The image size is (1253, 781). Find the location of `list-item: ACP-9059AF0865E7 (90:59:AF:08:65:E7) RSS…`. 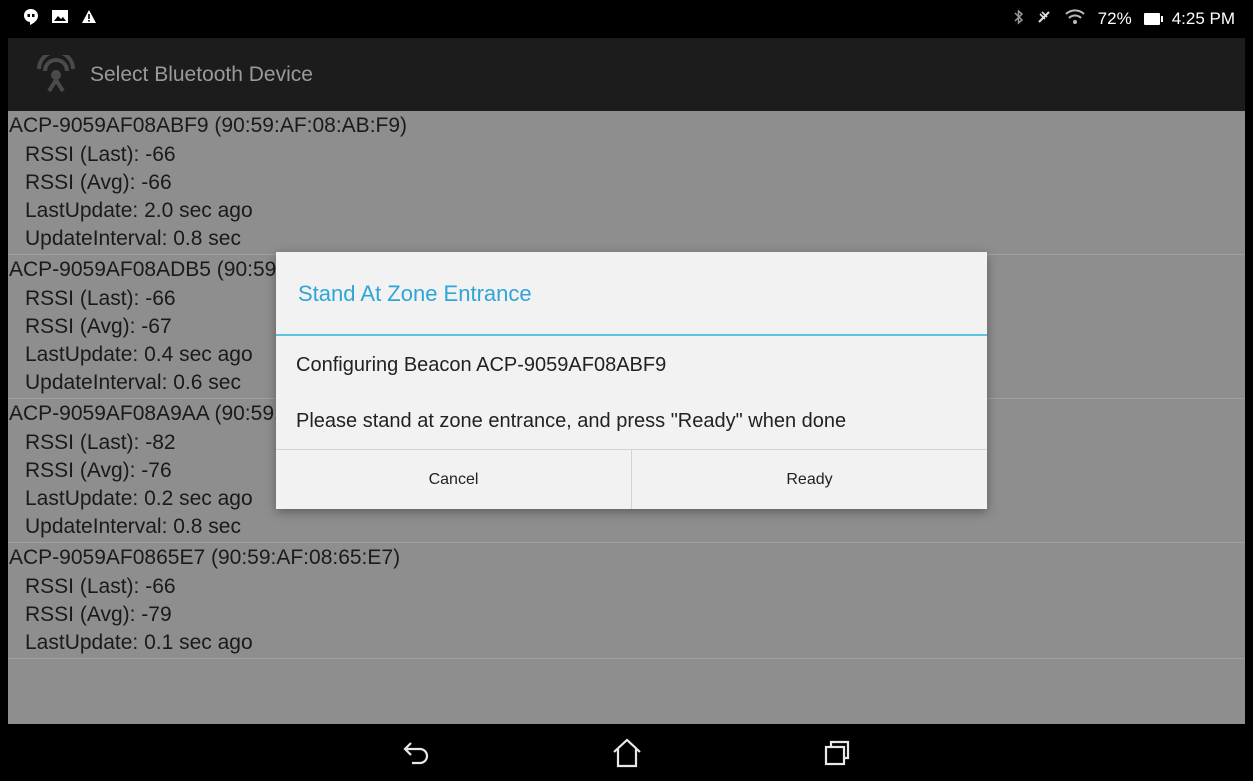

list-item: ACP-9059AF0865E7 (90:59:AF:08:65:E7) RSS… is located at coordinates (626, 601).